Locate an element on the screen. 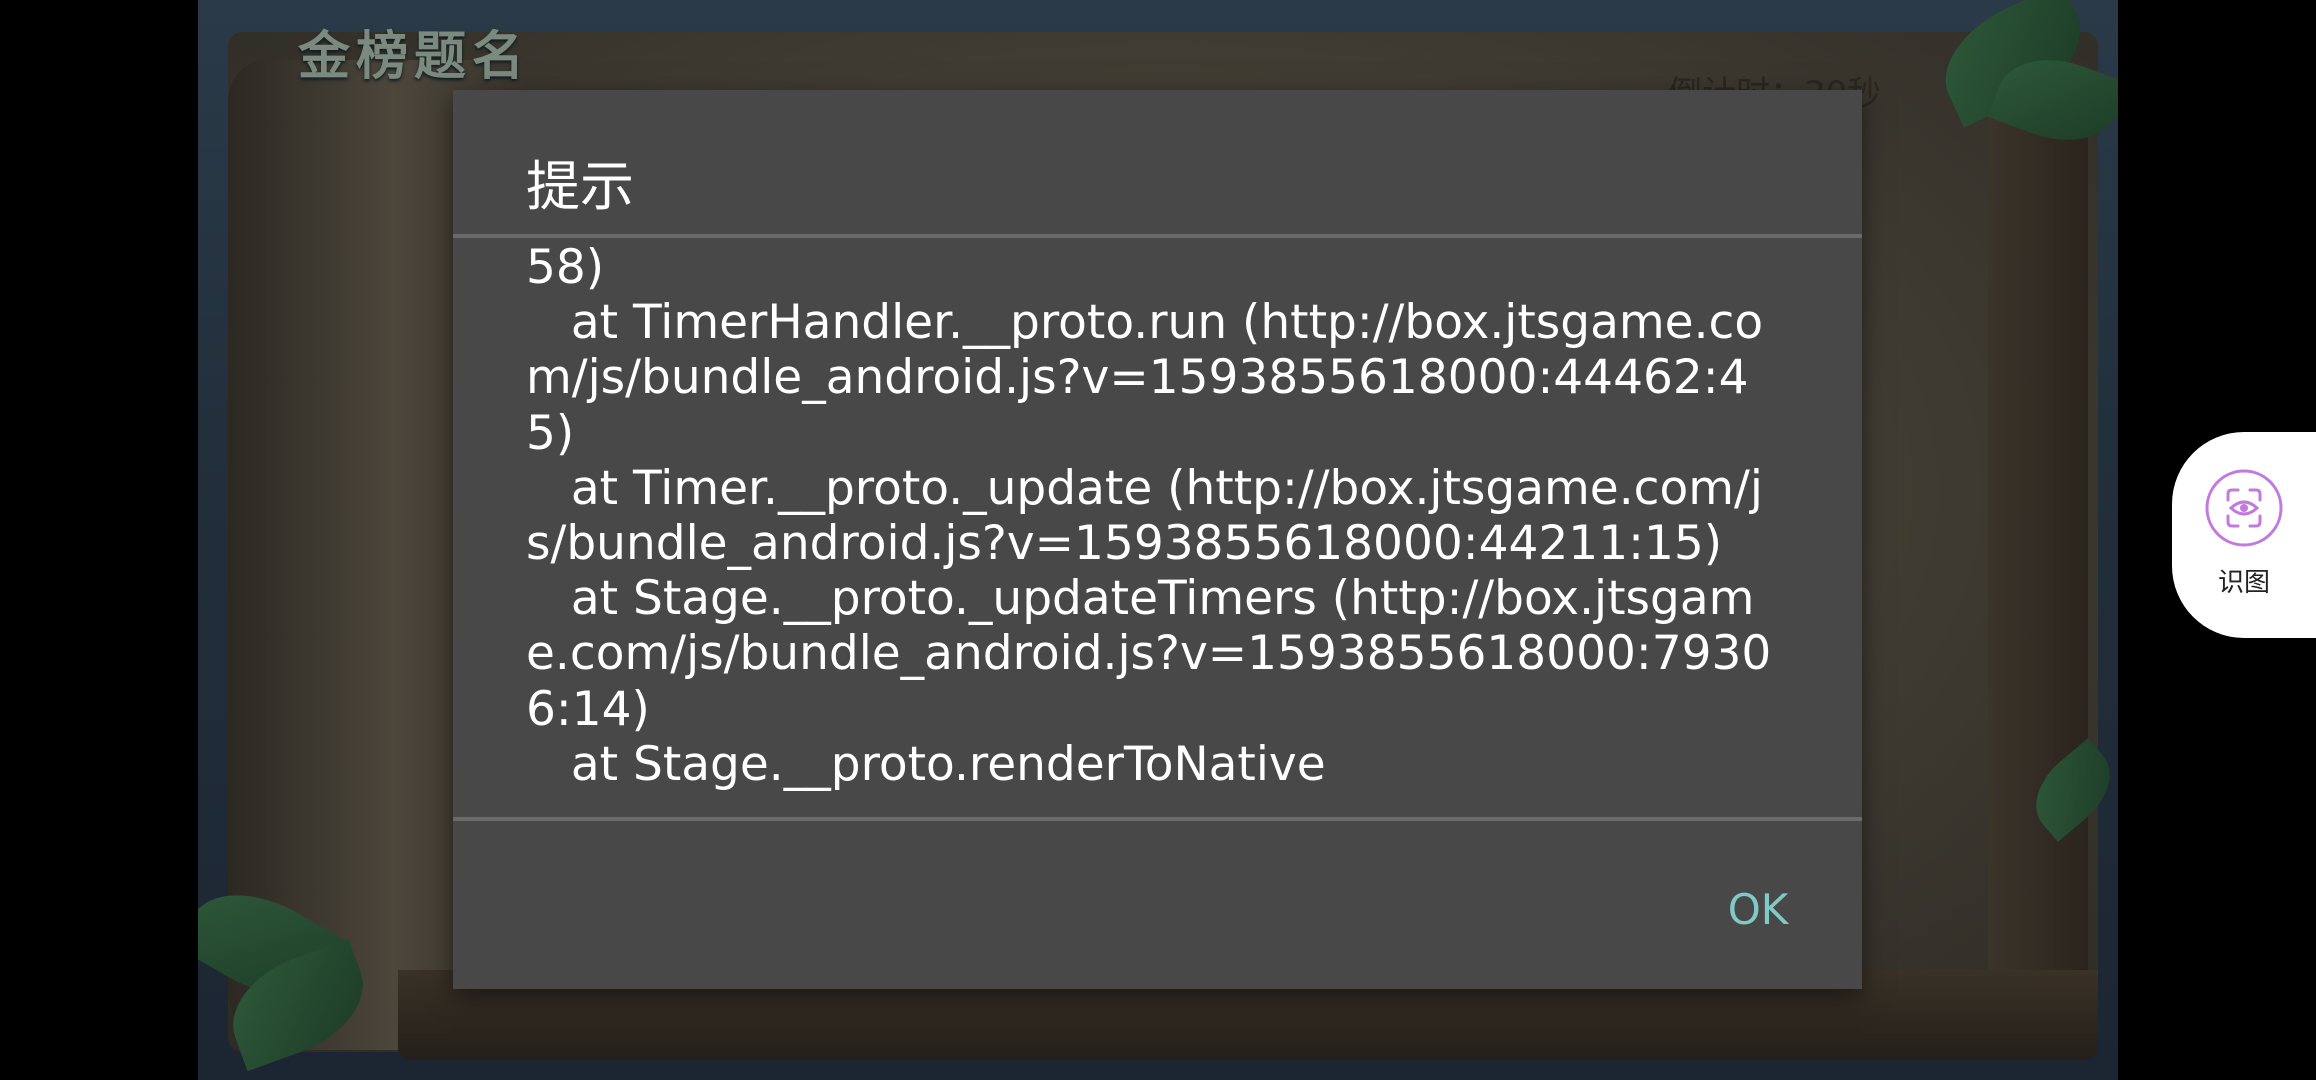  game-title: 金榜题名 is located at coordinates (414, 56).